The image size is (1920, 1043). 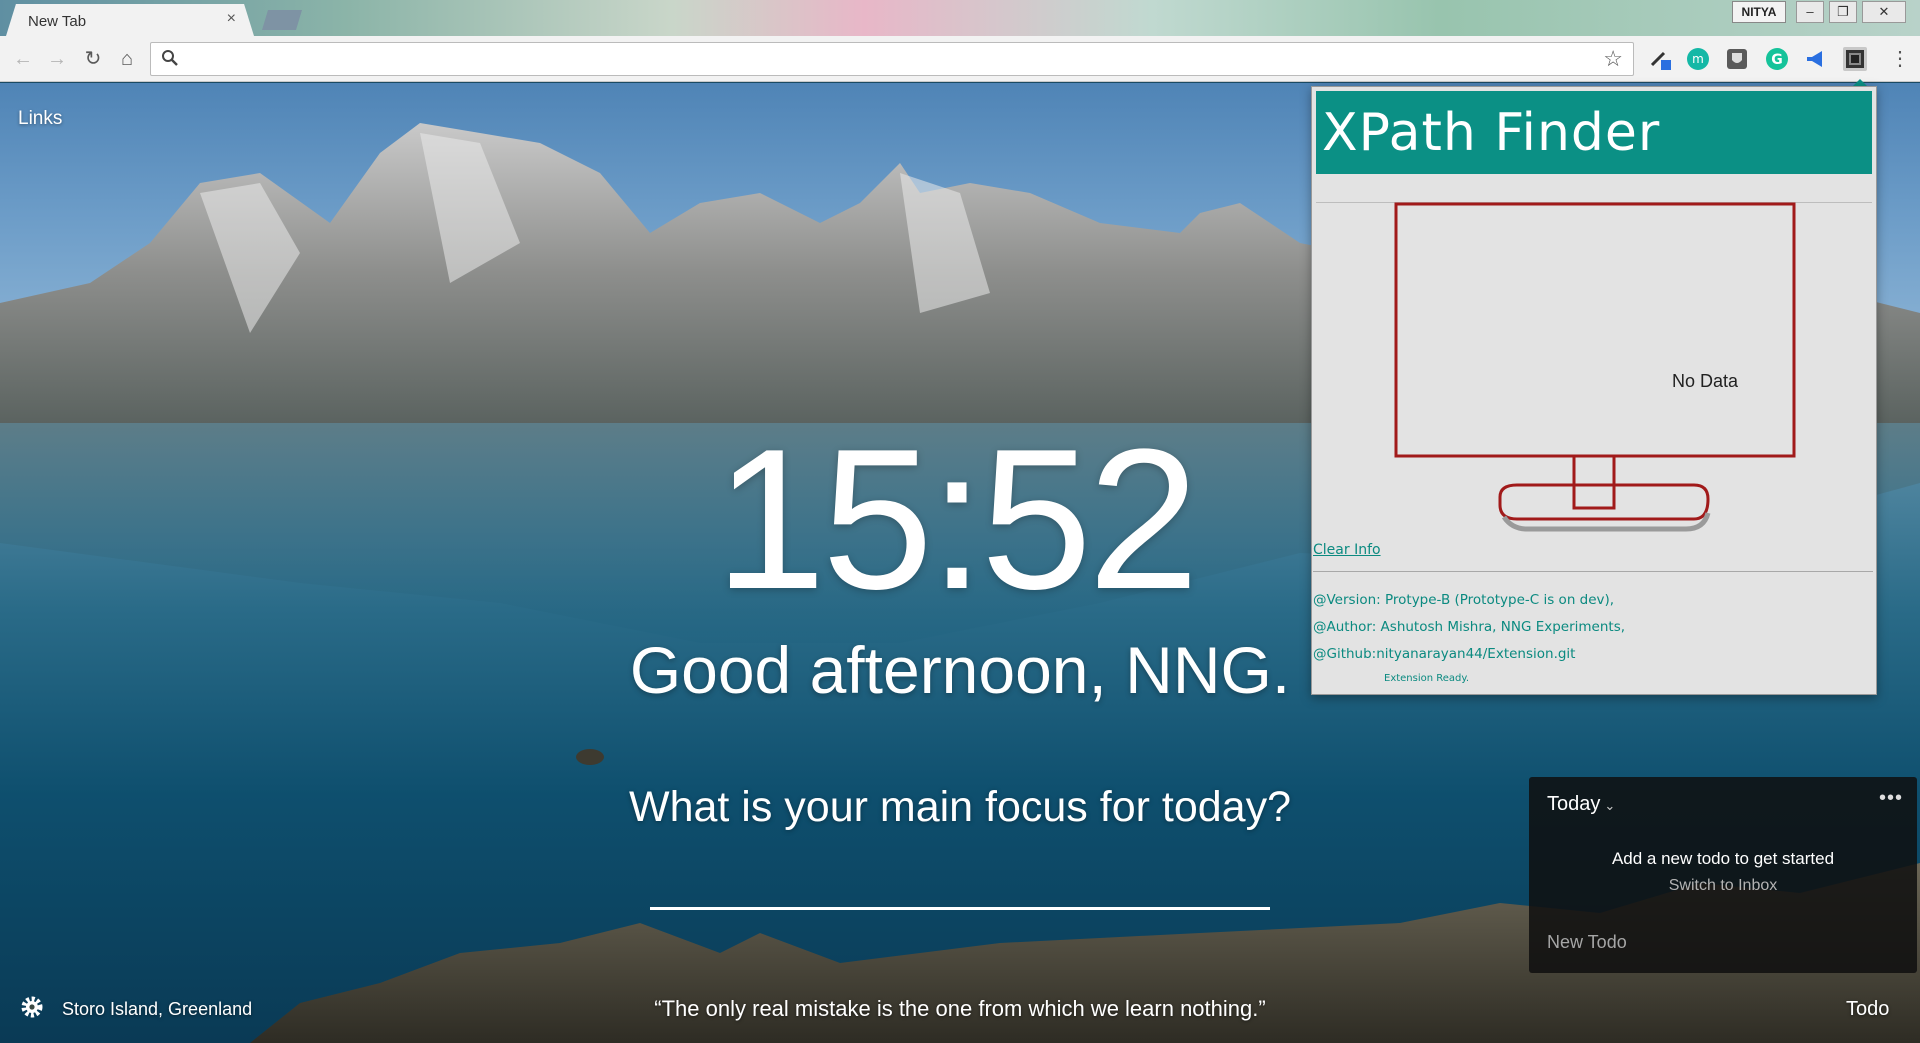 What do you see at coordinates (1759, 12) in the screenshot?
I see `profile-button: NITYA` at bounding box center [1759, 12].